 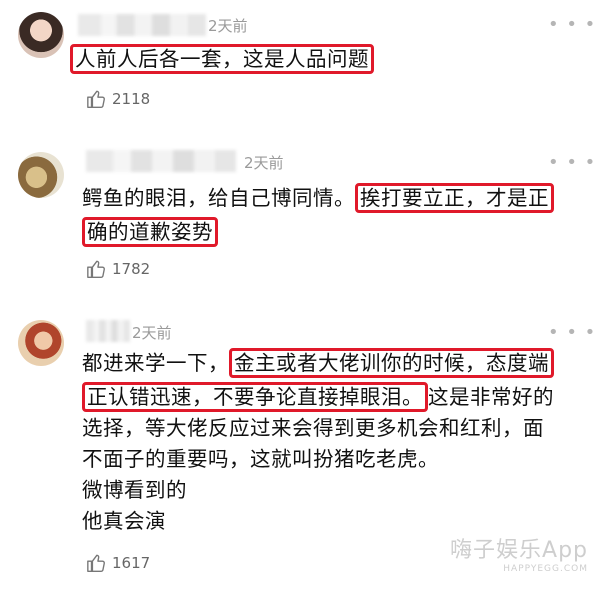 I want to click on highlight-box: 确的道歉姿势, so click(x=150, y=232).